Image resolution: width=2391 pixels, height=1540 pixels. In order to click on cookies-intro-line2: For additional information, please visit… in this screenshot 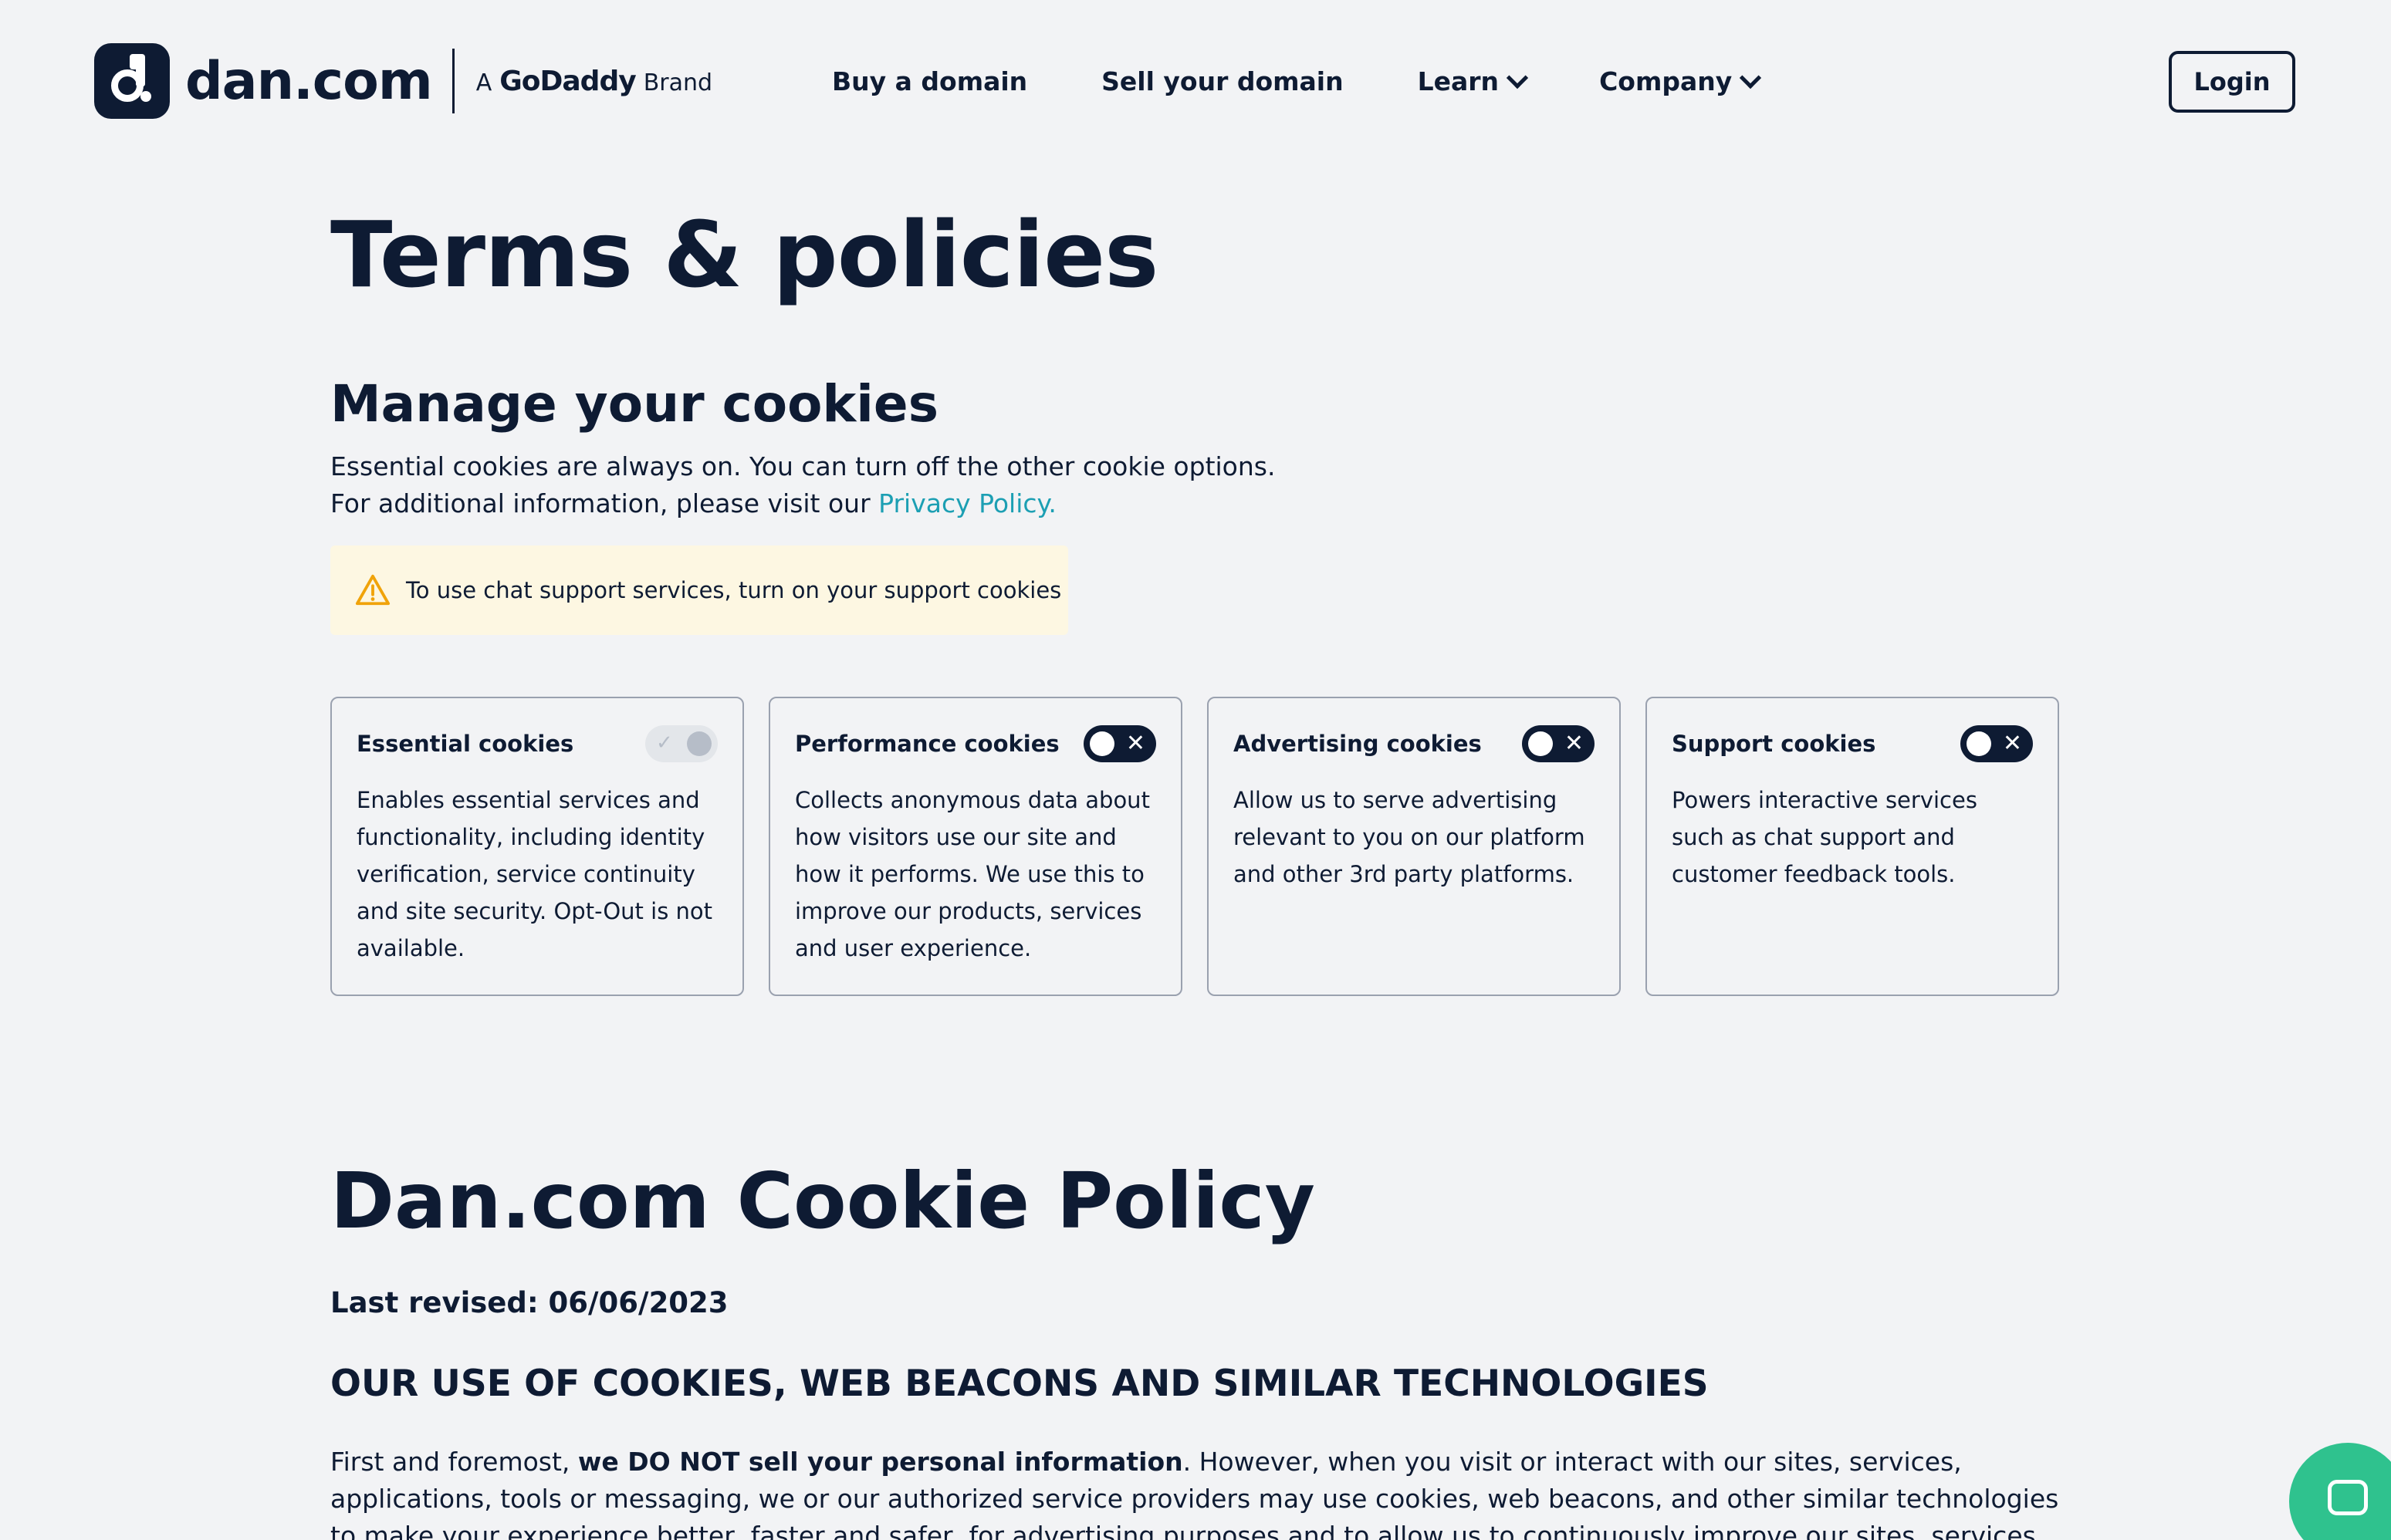, I will do `click(604, 503)`.